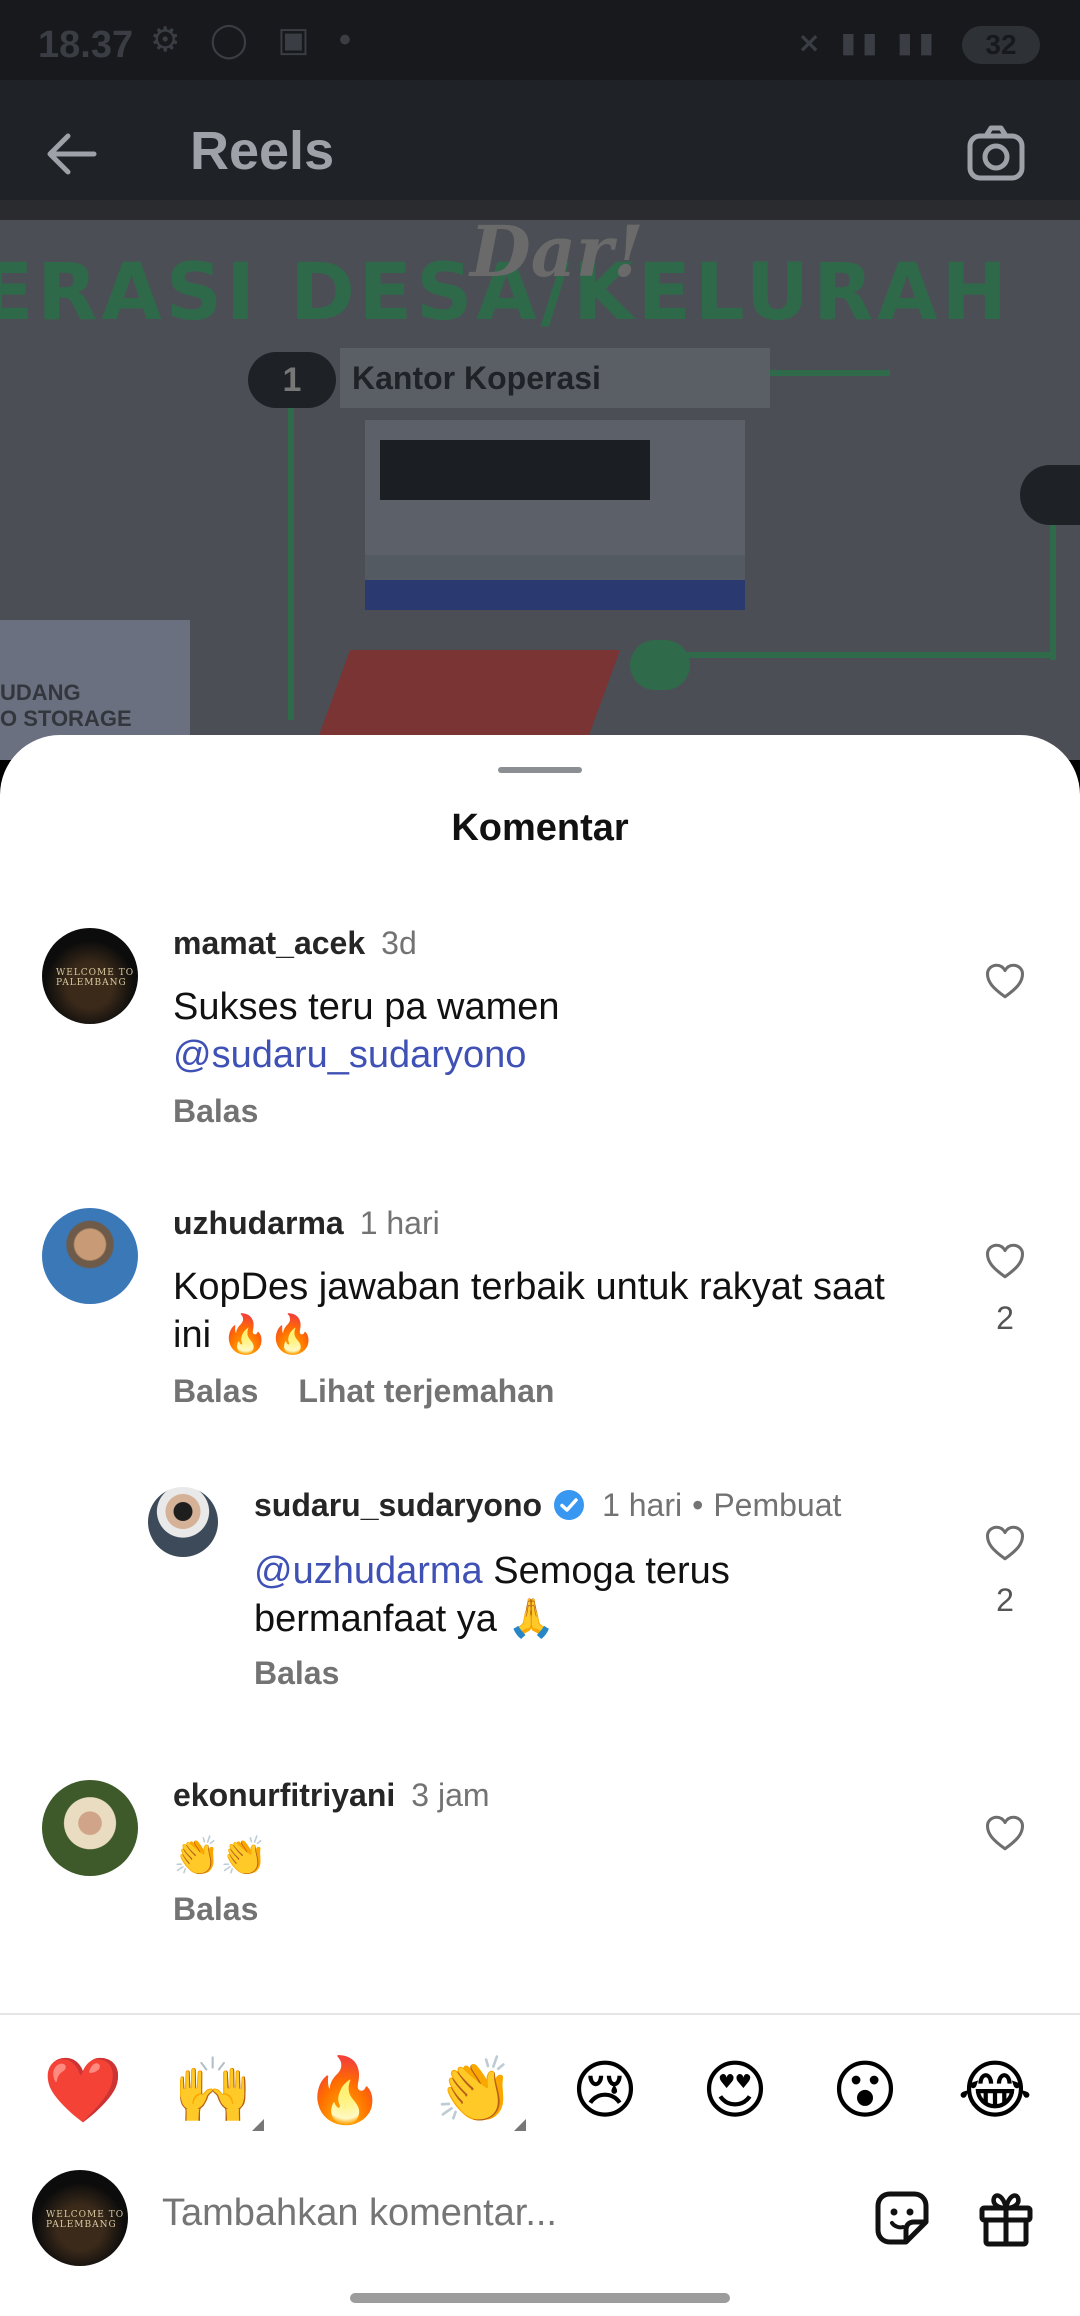 The height and width of the screenshot is (2316, 1080). I want to click on sticker-icon, so click(902, 2218).